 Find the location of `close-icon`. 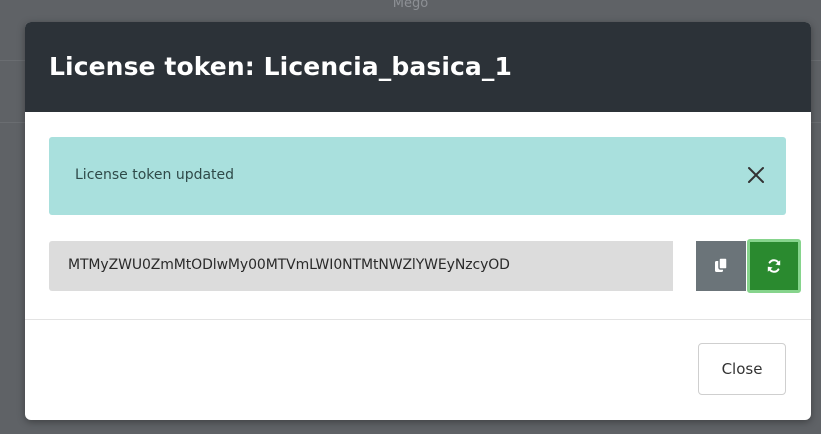

close-icon is located at coordinates (756, 175).